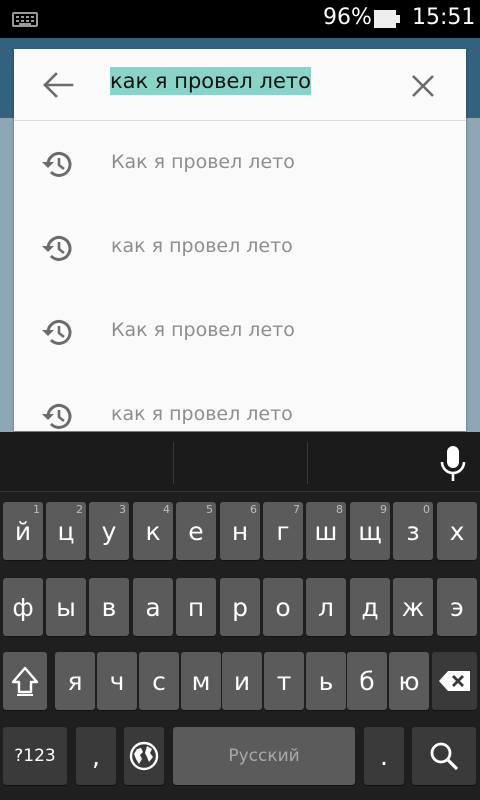 The width and height of the screenshot is (480, 800). I want to click on key: ы, so click(66, 607).